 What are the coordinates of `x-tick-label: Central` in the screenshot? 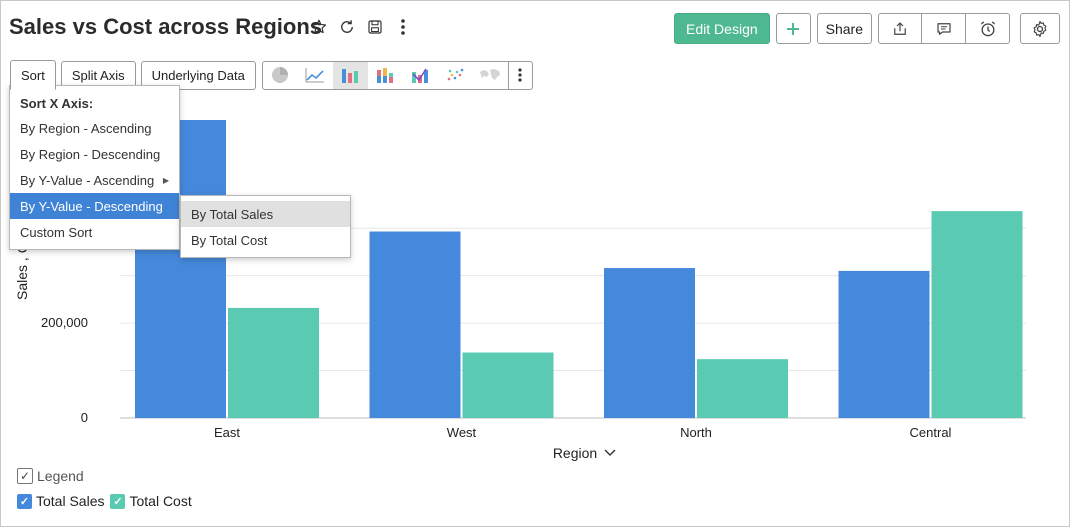 It's located at (931, 432).